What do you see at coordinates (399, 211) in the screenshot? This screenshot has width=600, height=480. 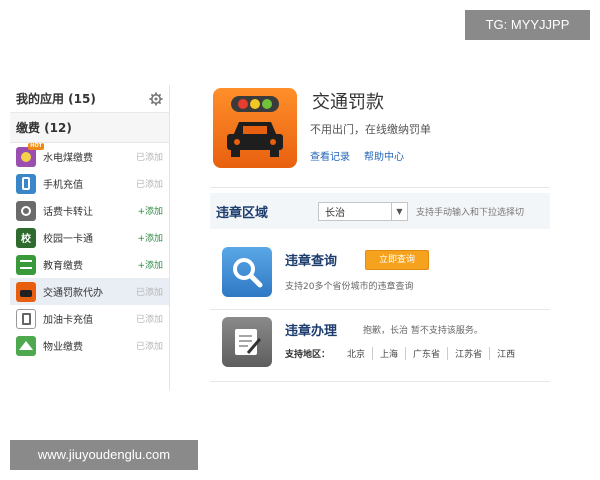 I see `chevron-down-icon: ▼` at bounding box center [399, 211].